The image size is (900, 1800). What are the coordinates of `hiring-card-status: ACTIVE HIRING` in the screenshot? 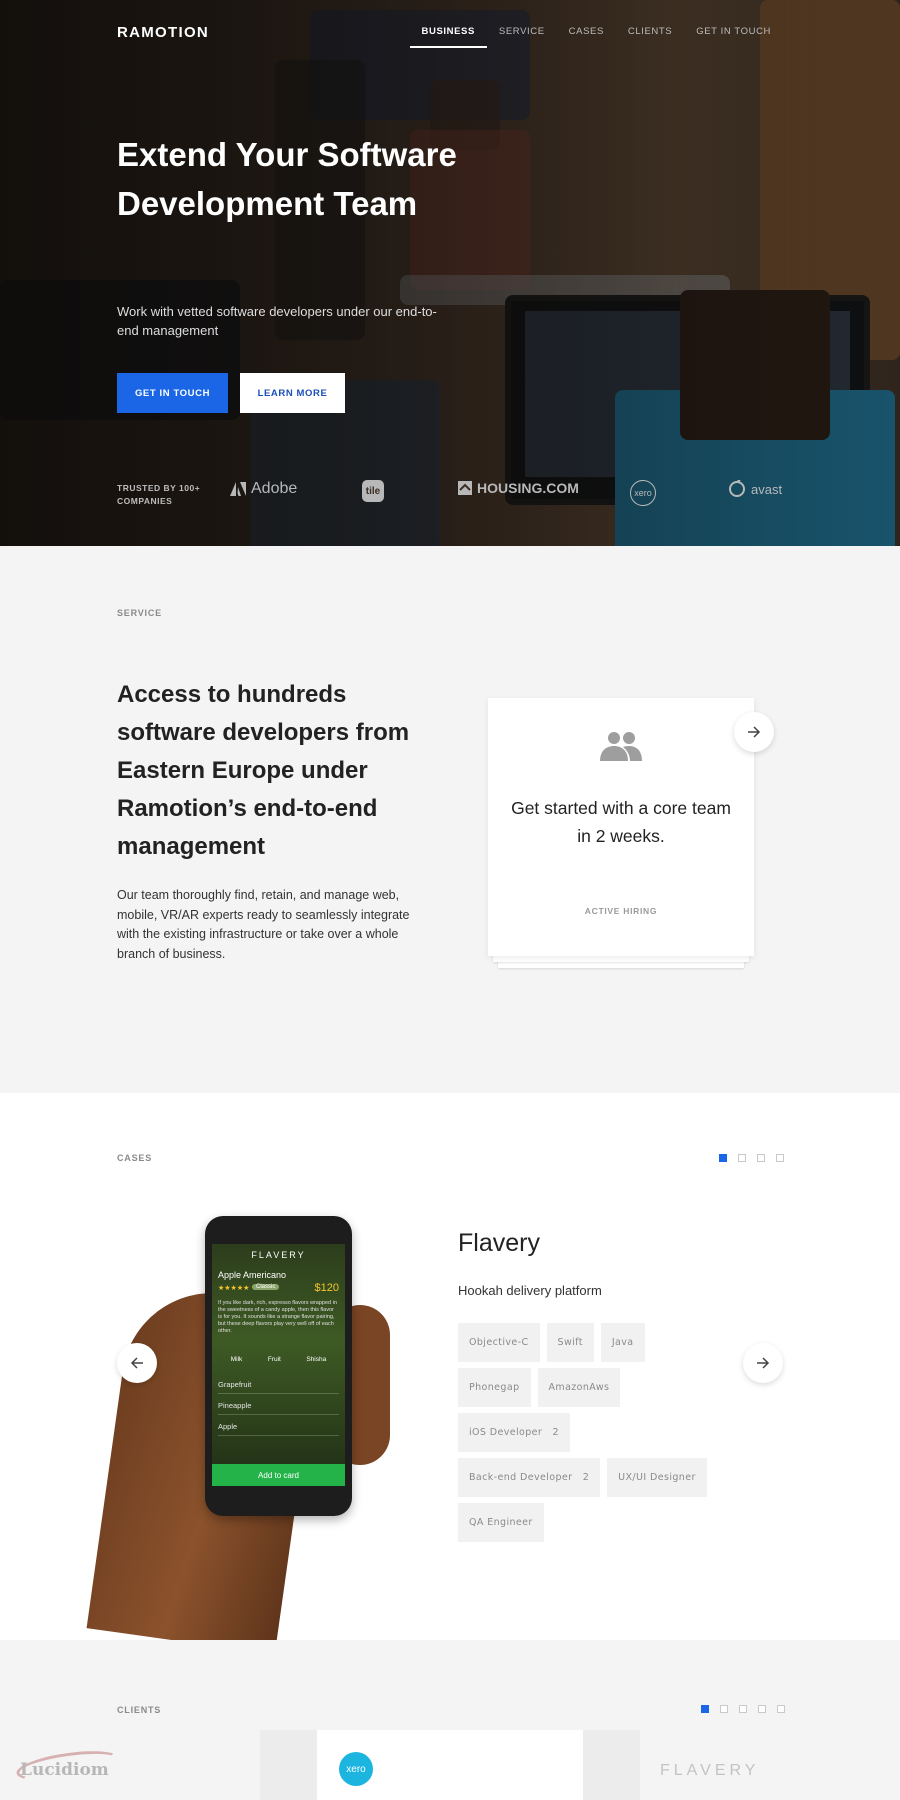 It's located at (621, 911).